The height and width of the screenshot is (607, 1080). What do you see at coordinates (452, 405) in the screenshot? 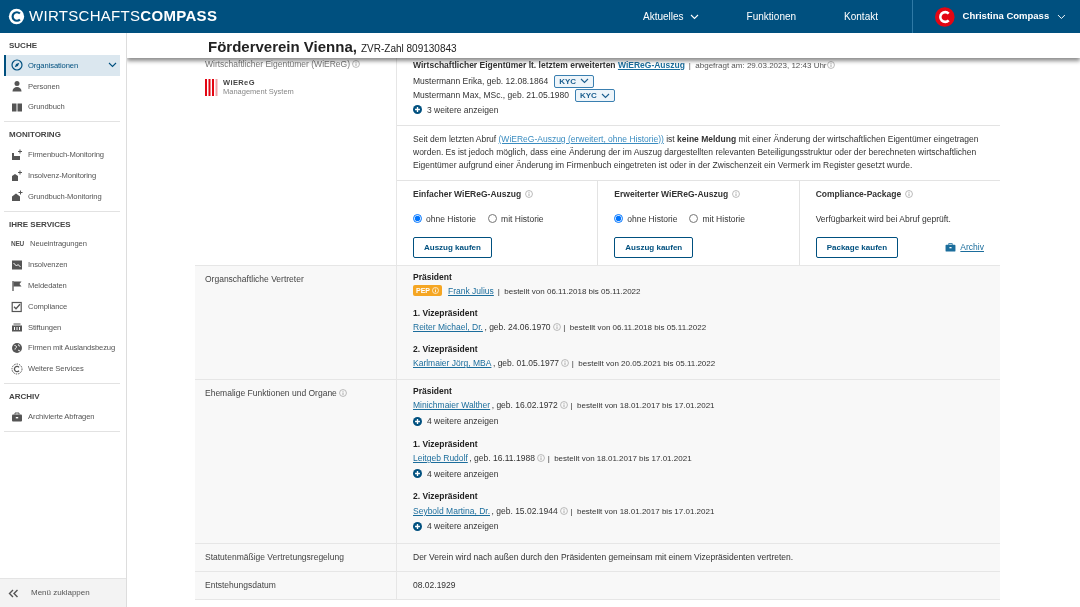
I see `person-link: Minichmaier Walther` at bounding box center [452, 405].